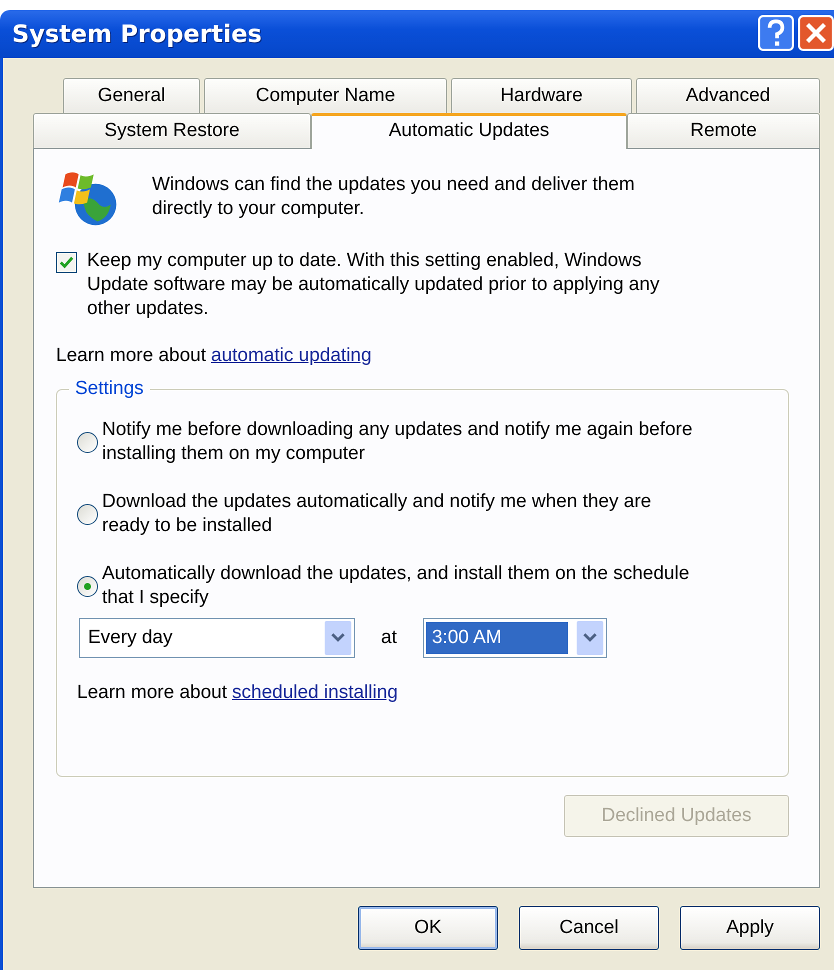 This screenshot has width=834, height=970. What do you see at coordinates (469, 131) in the screenshot?
I see `tab: Automatic Updates` at bounding box center [469, 131].